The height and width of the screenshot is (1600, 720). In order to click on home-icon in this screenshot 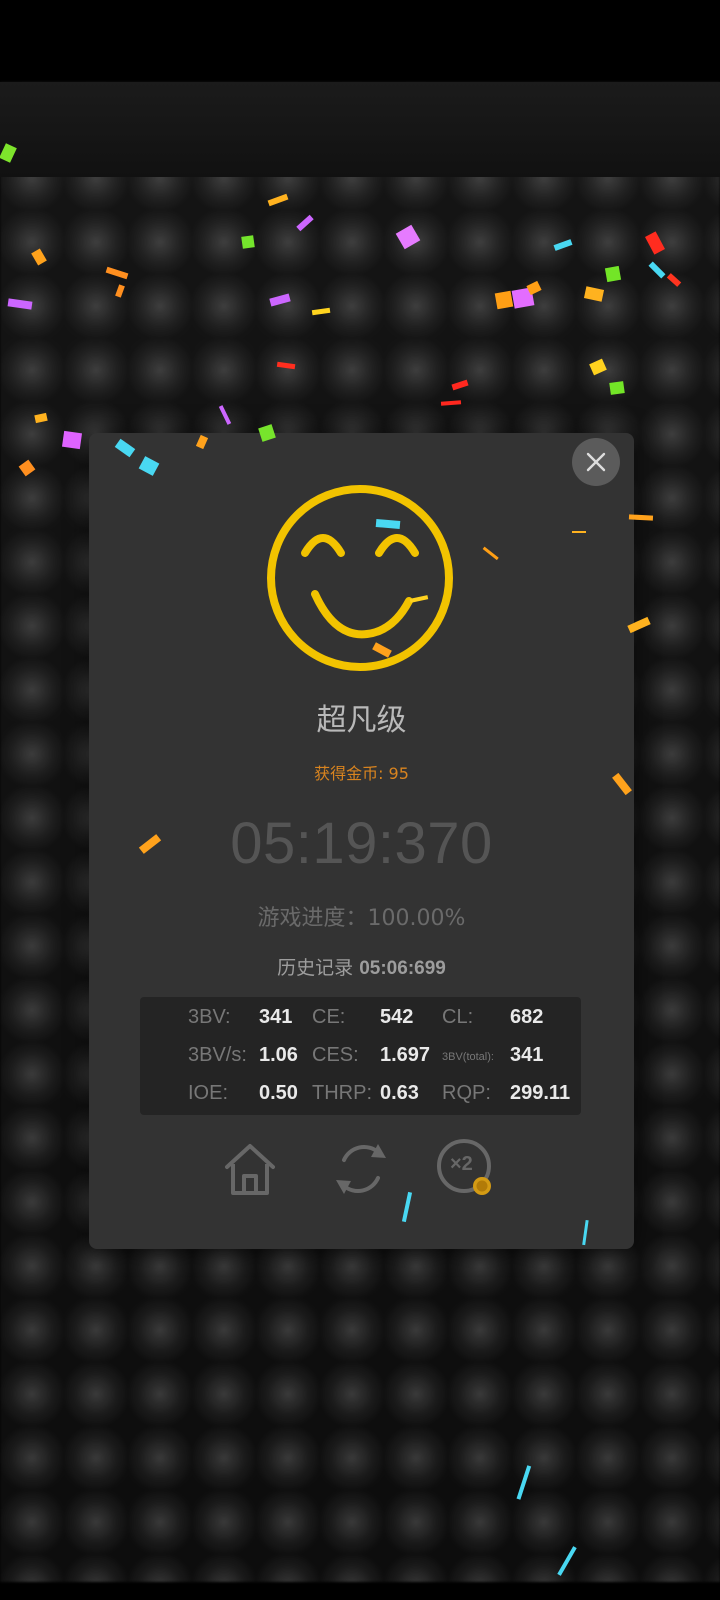, I will do `click(250, 1169)`.